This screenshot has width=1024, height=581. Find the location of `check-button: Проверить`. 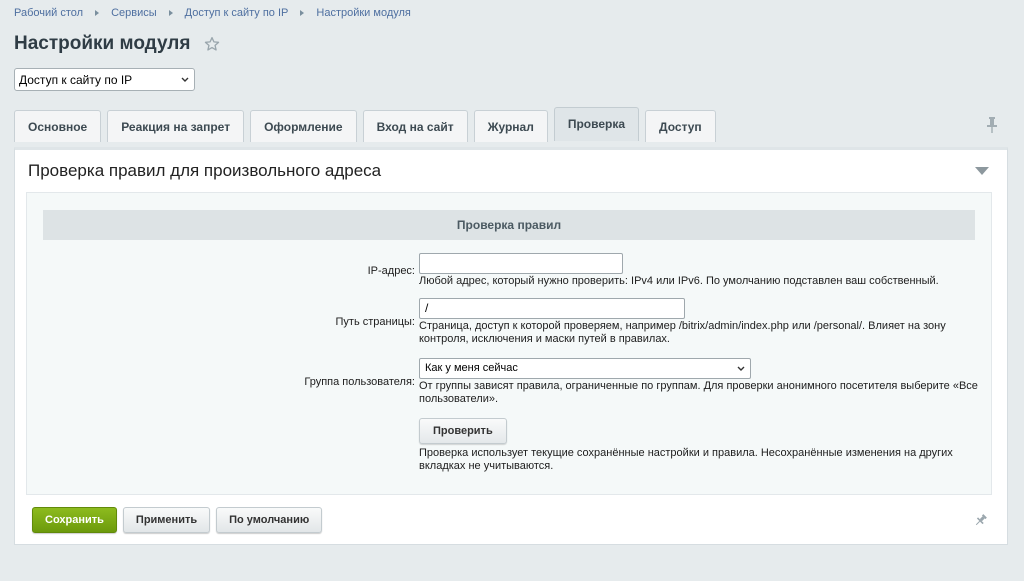

check-button: Проверить is located at coordinates (463, 431).